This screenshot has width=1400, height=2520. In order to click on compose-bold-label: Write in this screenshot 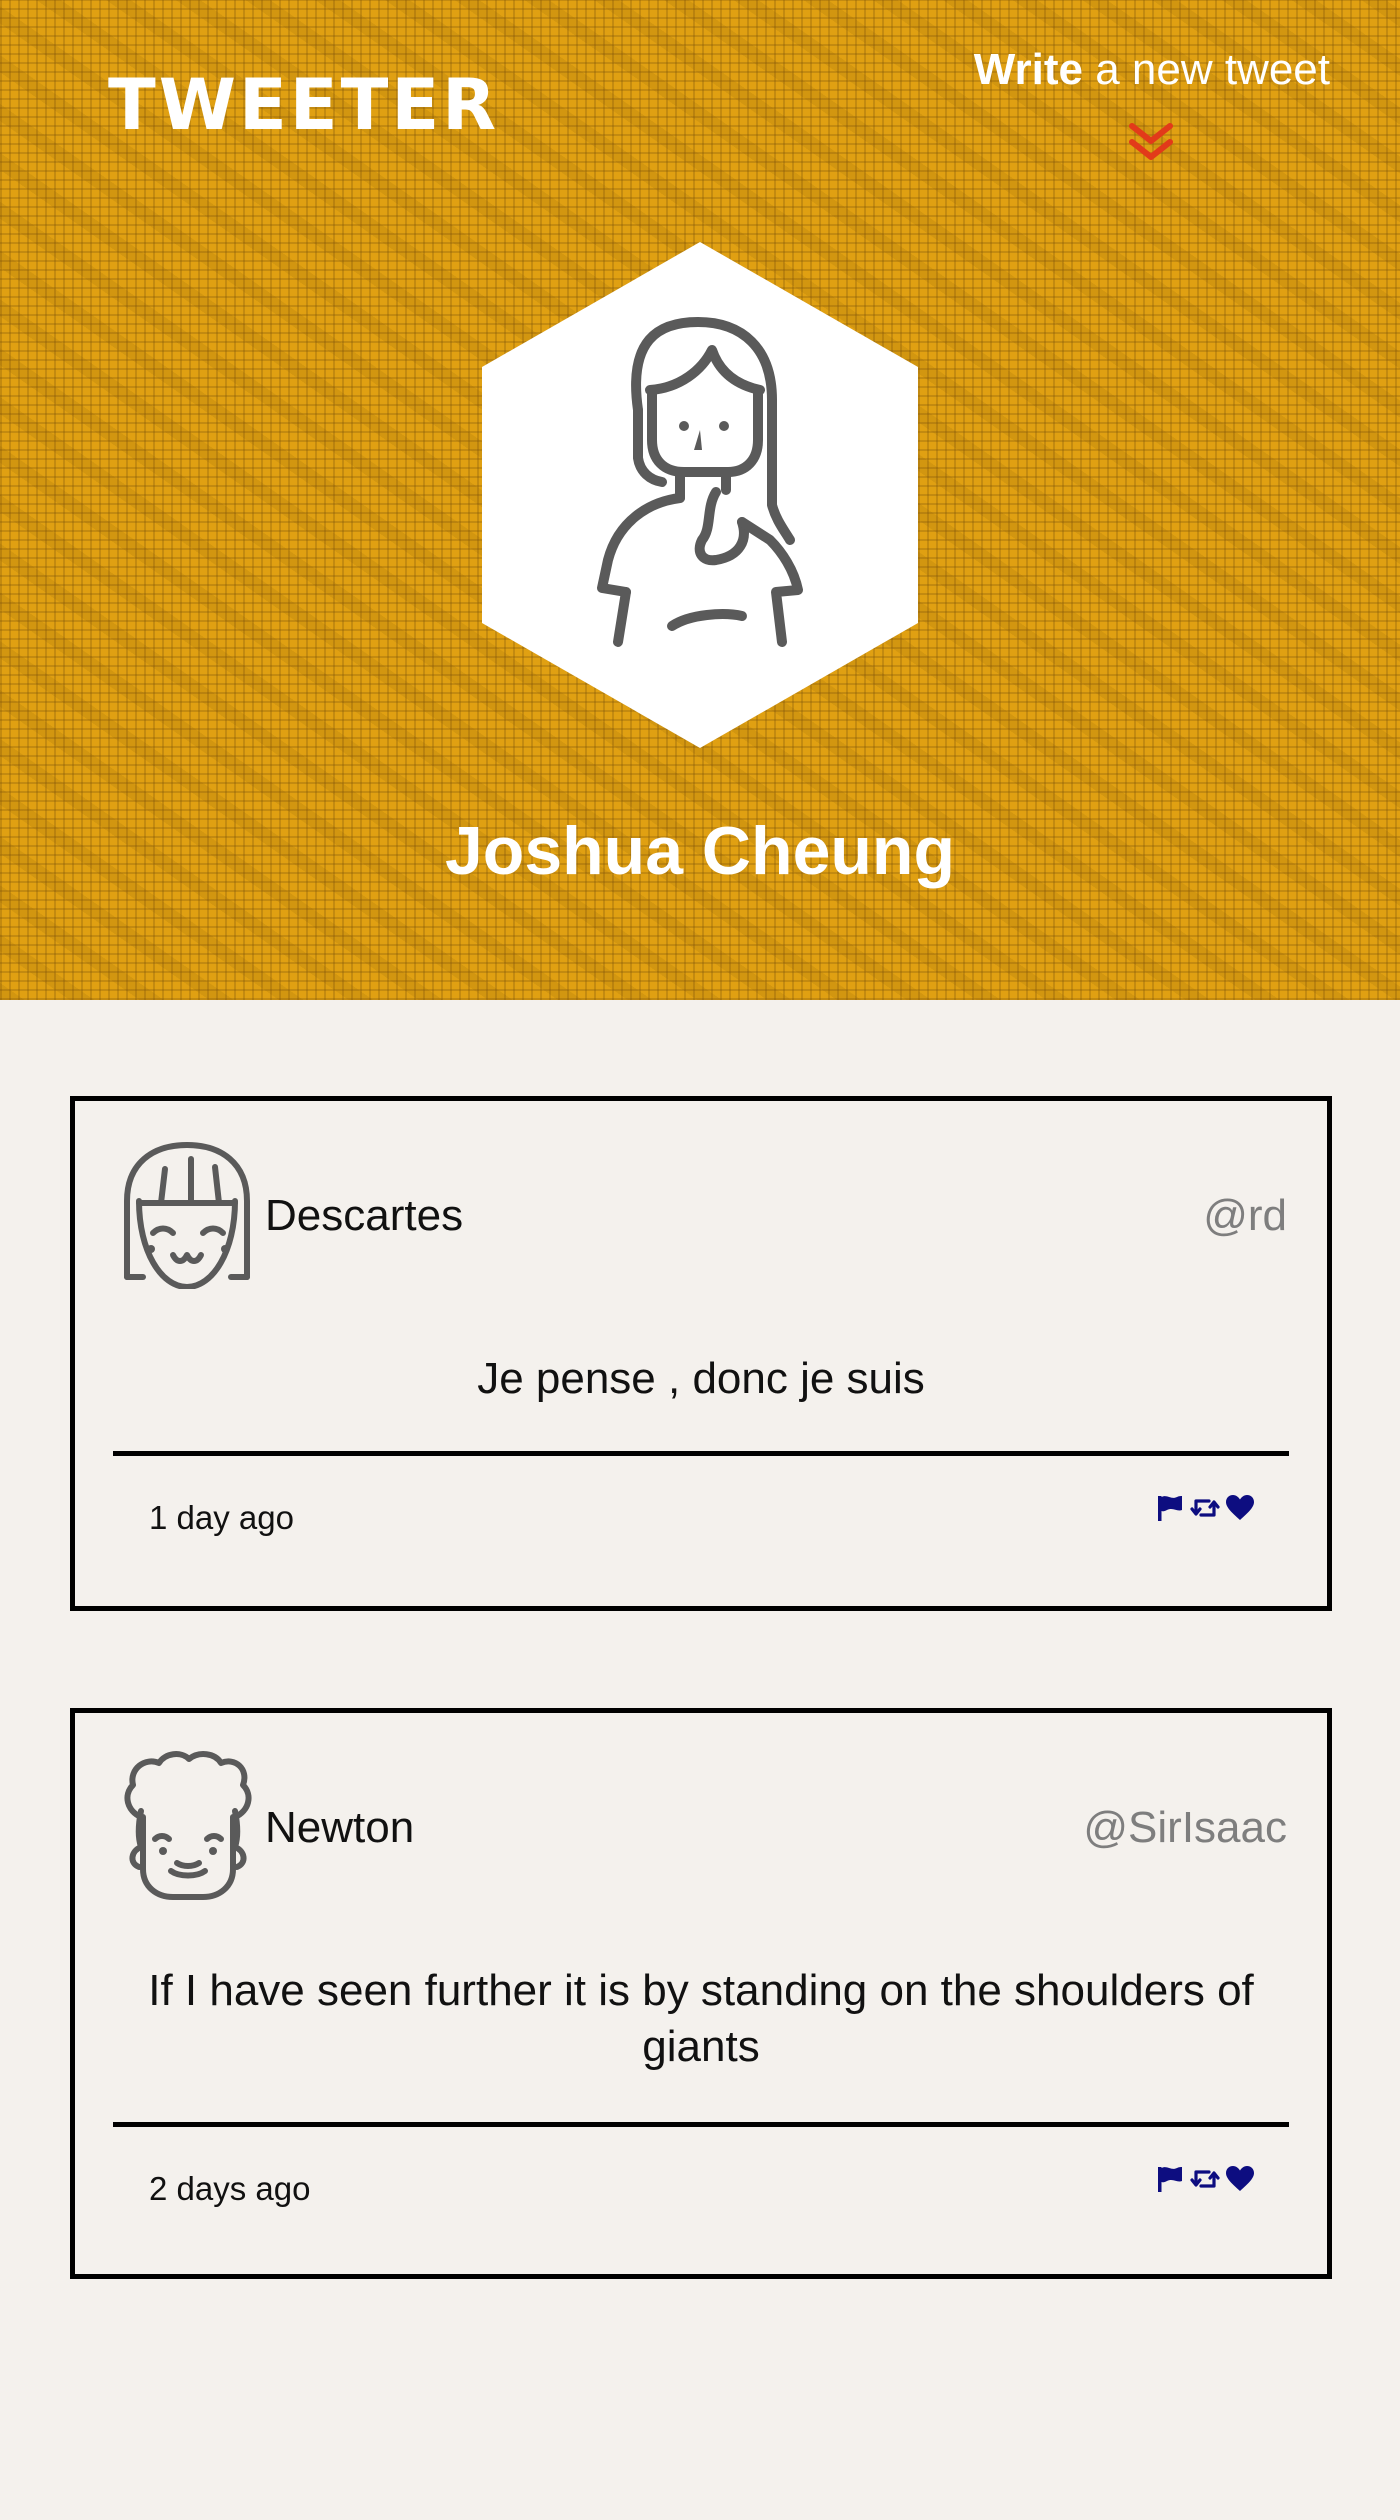, I will do `click(1028, 69)`.